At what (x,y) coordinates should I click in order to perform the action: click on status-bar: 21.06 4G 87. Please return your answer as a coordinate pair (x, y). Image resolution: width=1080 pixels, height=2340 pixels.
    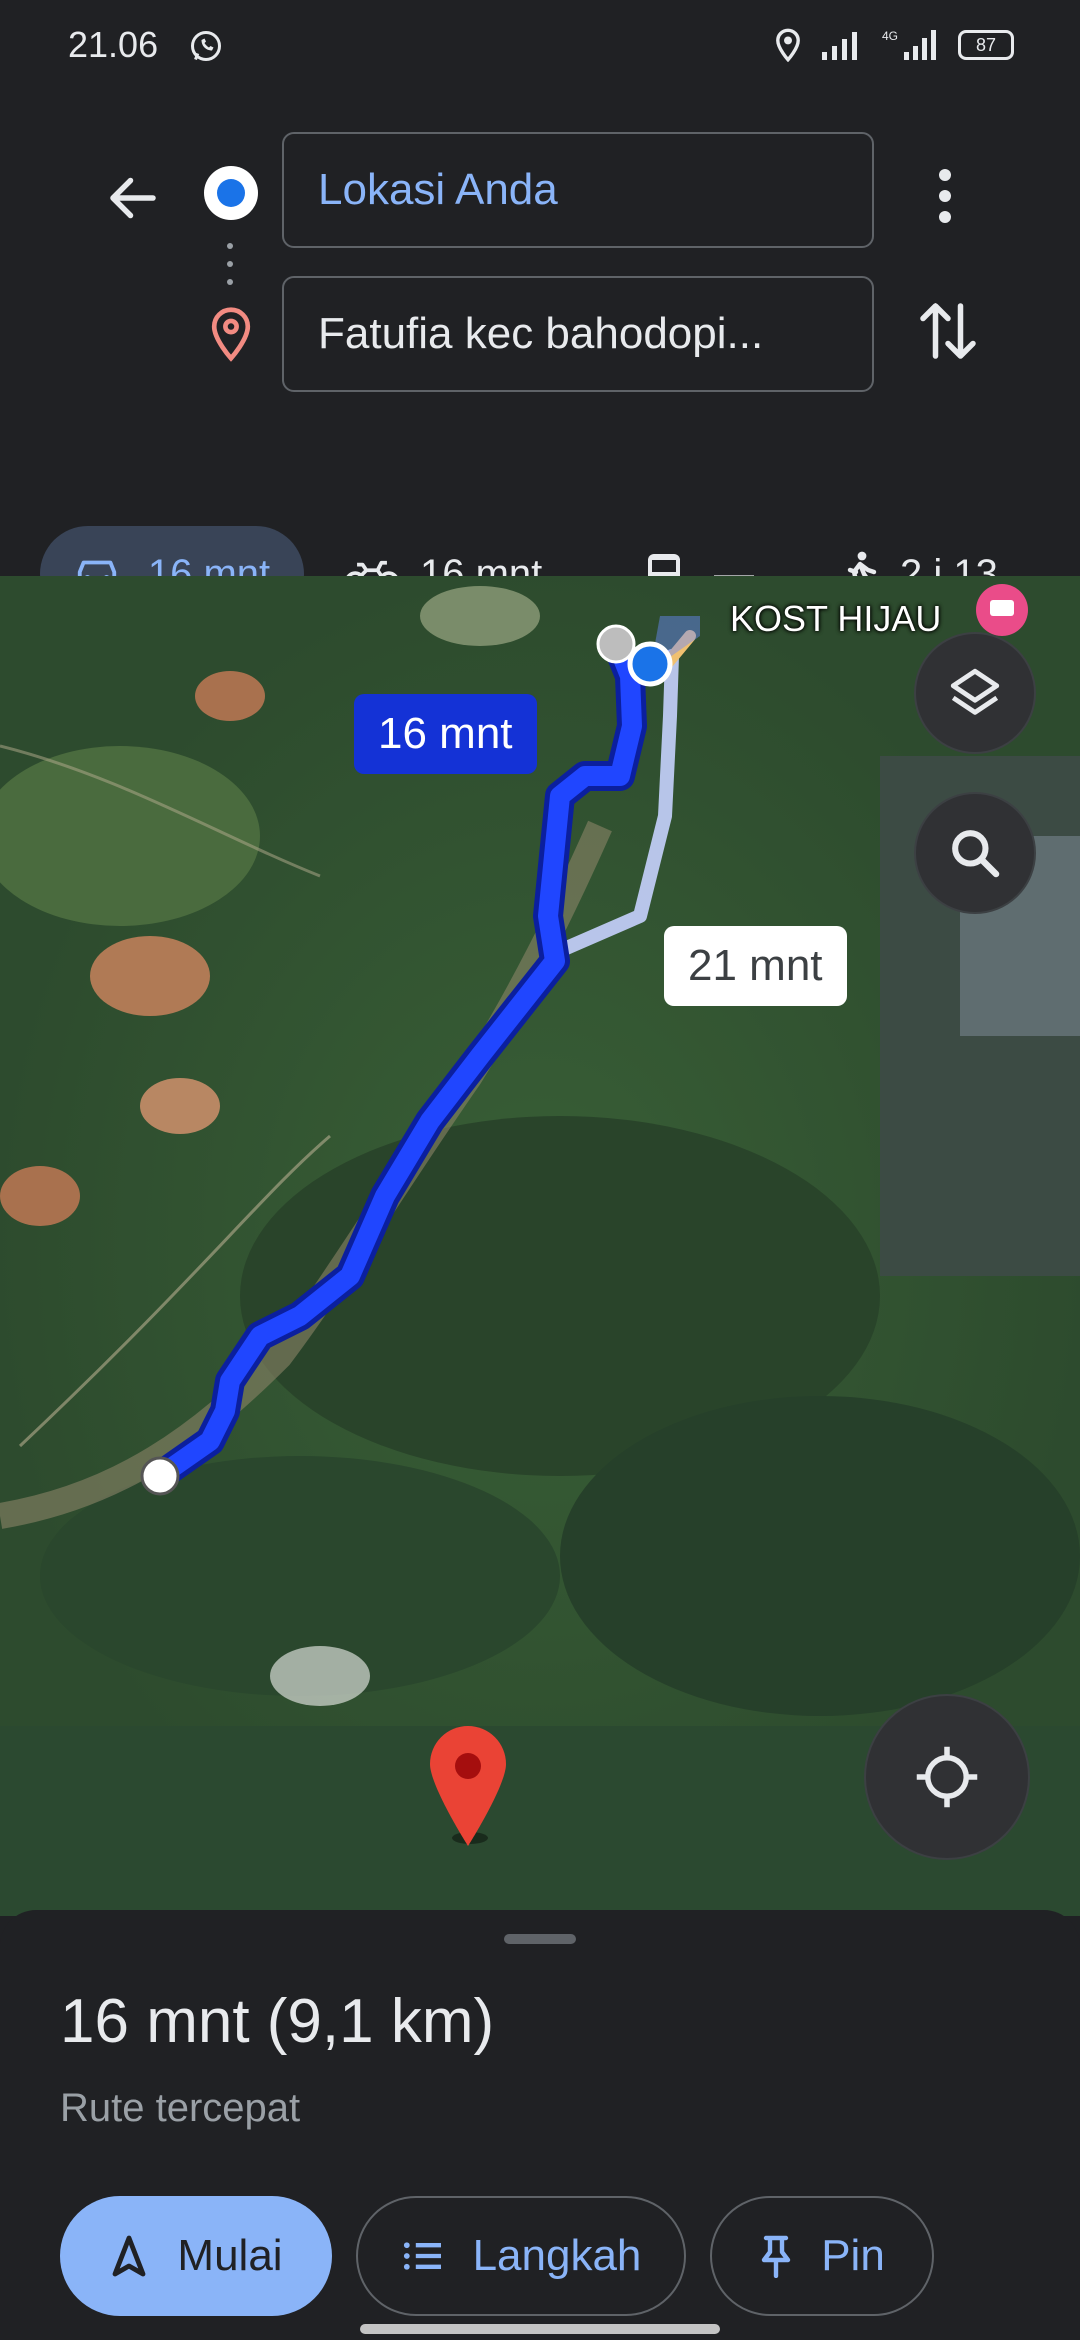
    Looking at the image, I should click on (540, 48).